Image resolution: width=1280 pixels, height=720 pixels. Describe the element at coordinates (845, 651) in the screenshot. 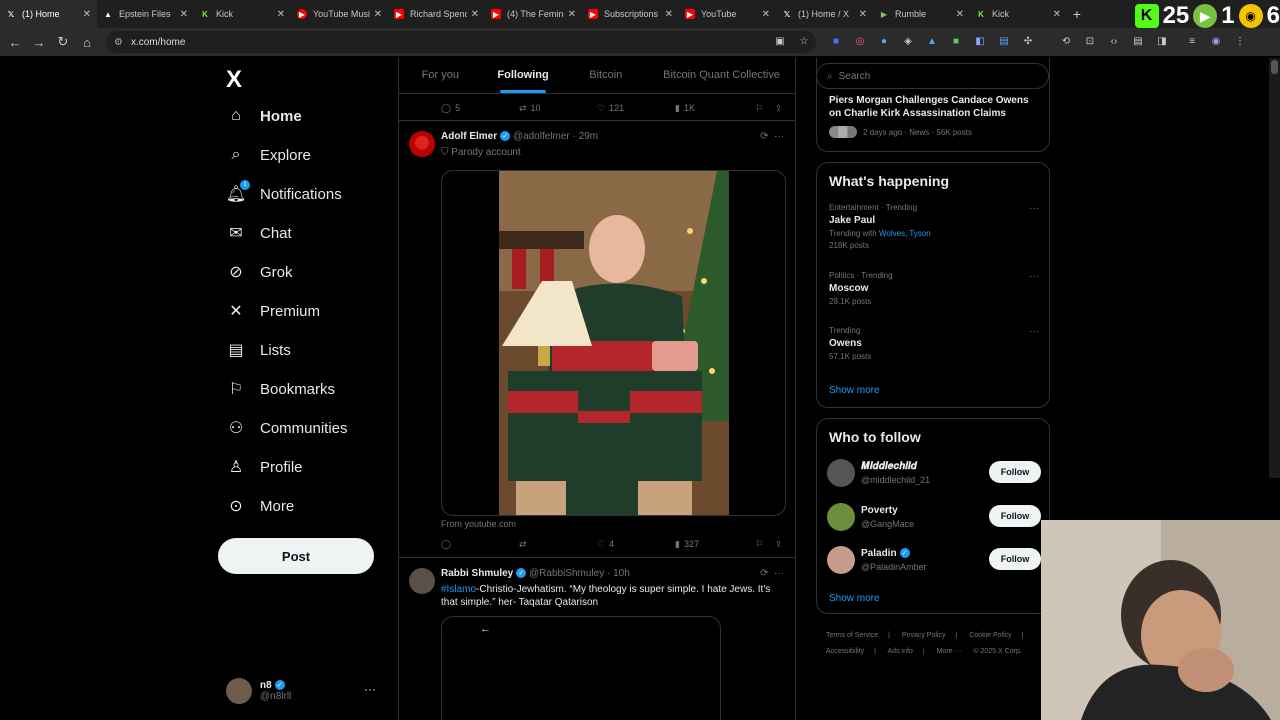

I see `footer-link: Accessibility` at that location.